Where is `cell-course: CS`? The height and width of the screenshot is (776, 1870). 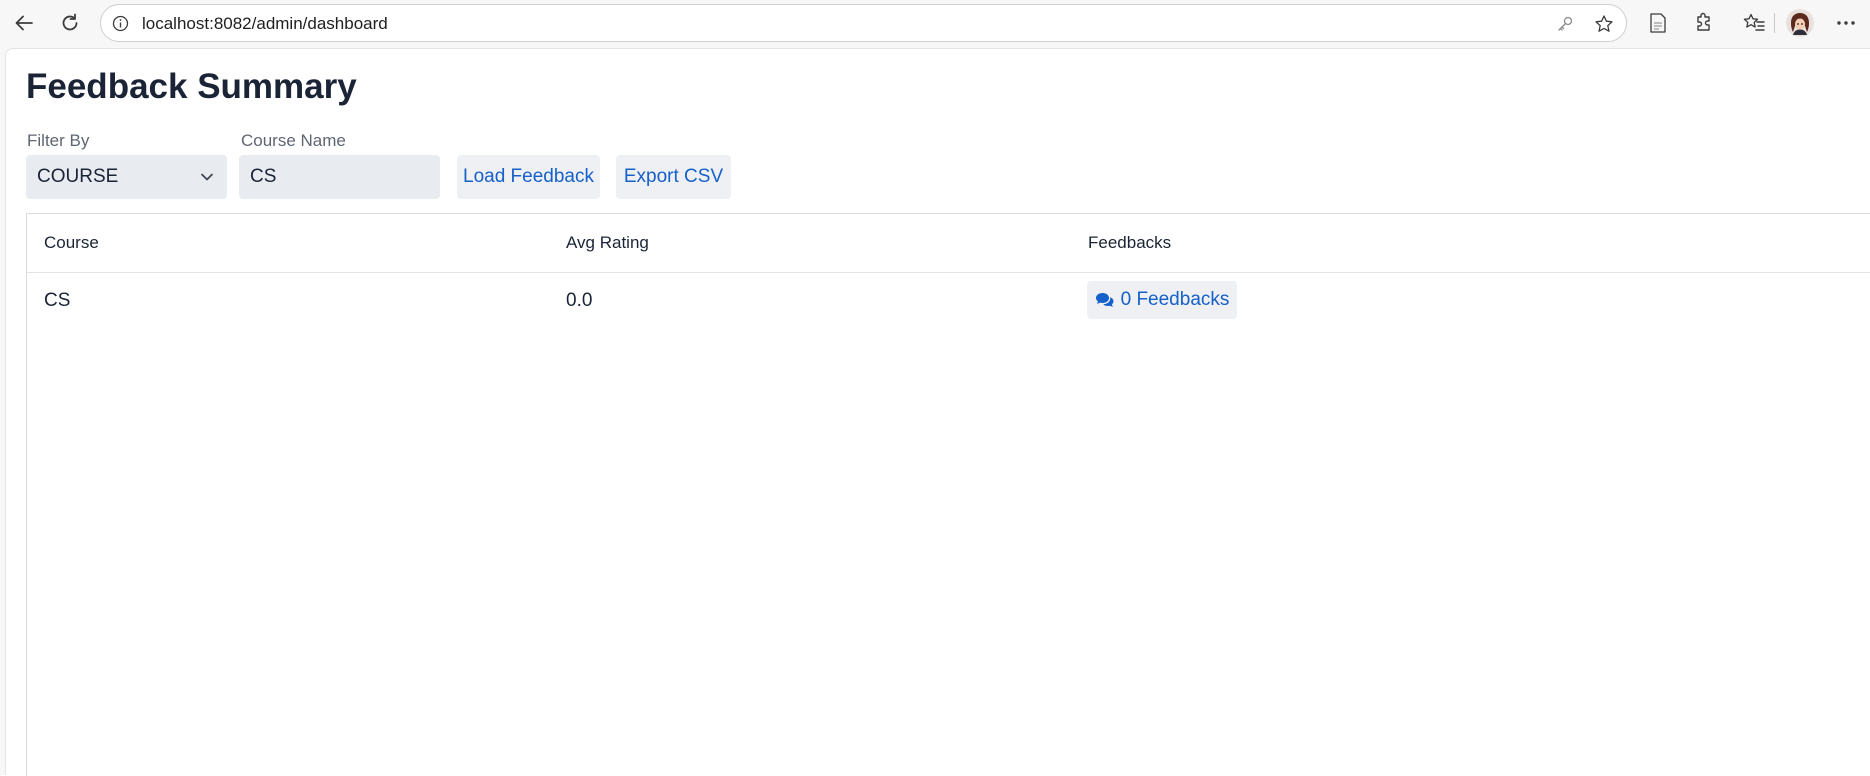 cell-course: CS is located at coordinates (57, 300).